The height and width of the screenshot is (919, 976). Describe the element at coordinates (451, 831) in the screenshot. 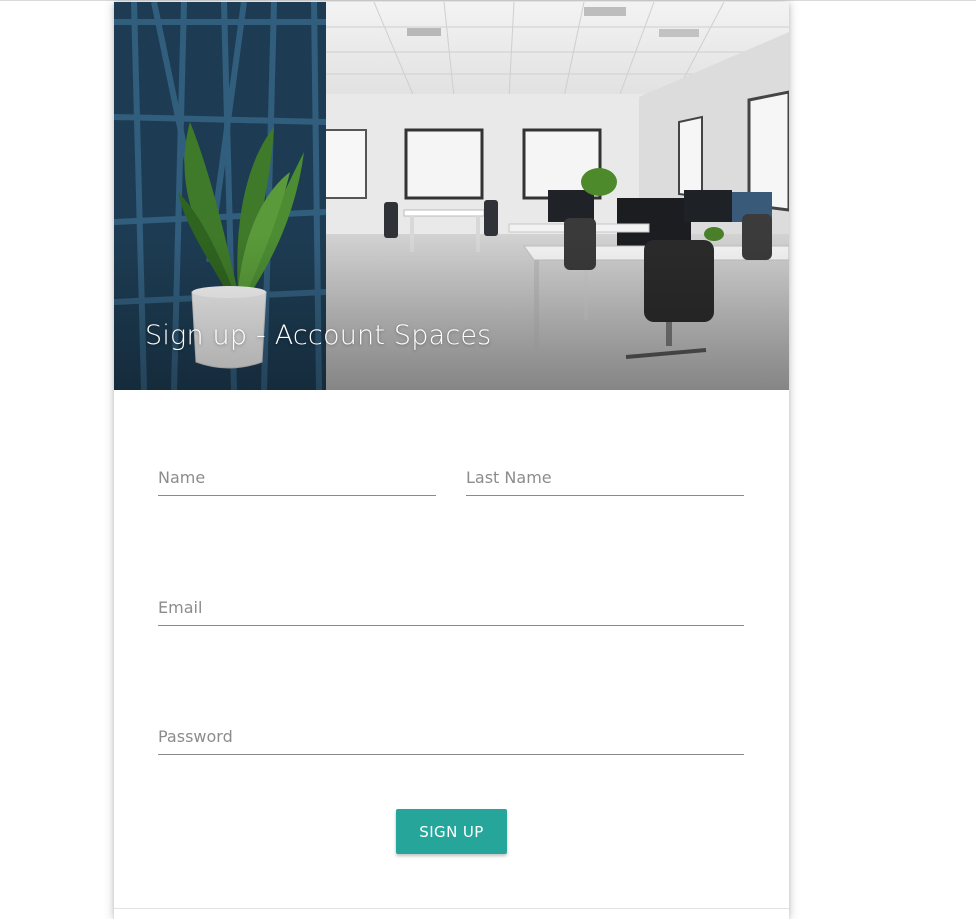

I see `sign-up-button: SIGN UP` at that location.